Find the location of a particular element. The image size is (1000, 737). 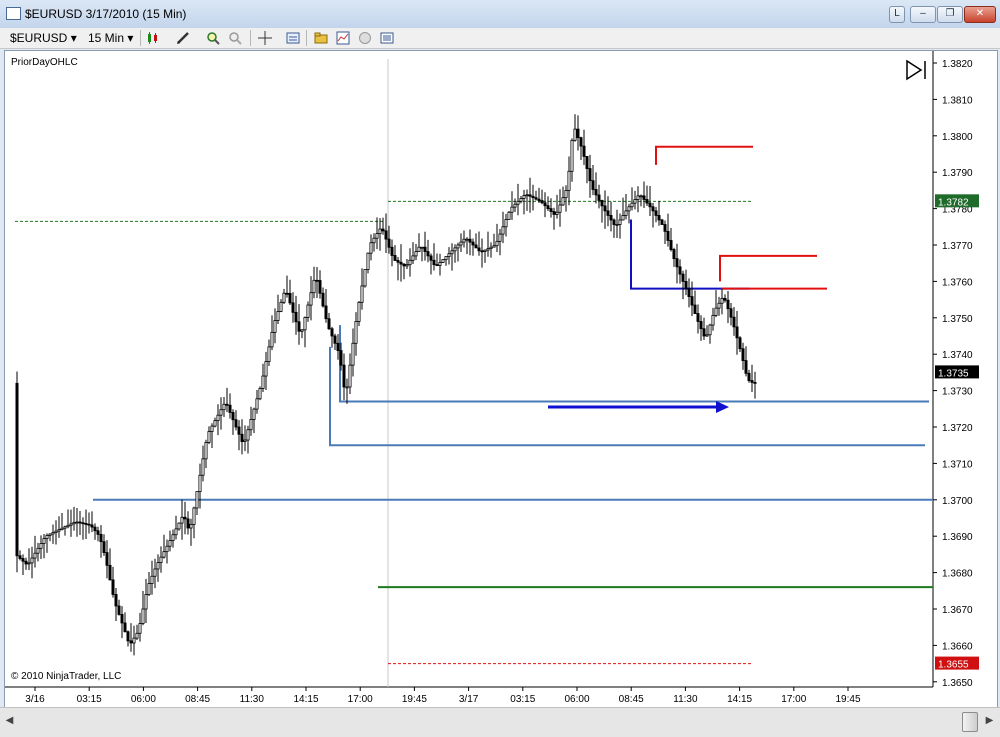

crosshair-icon is located at coordinates (265, 38).